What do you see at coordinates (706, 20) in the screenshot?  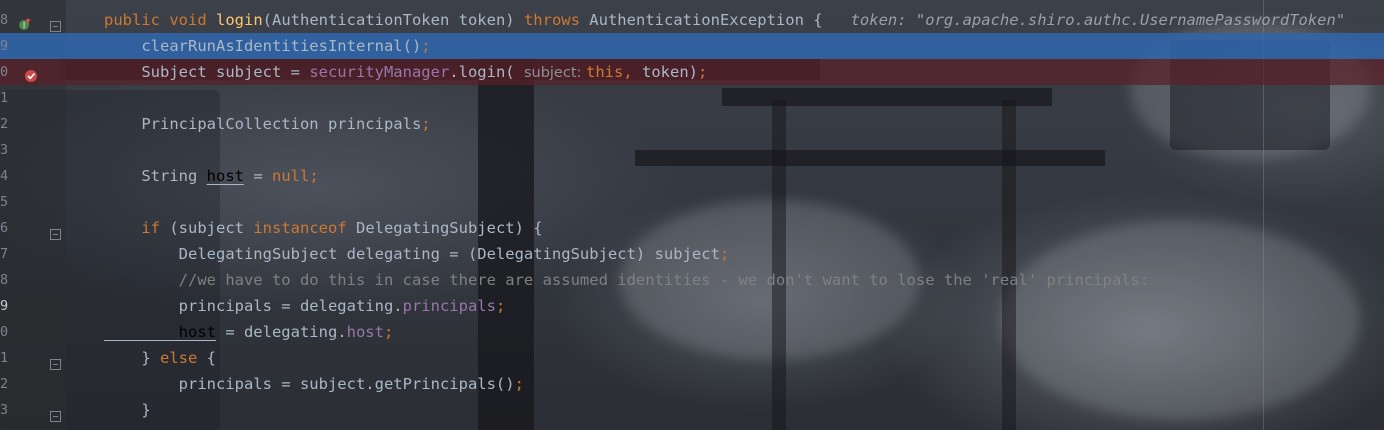 I see `code-token: AuthenticationException {` at bounding box center [706, 20].